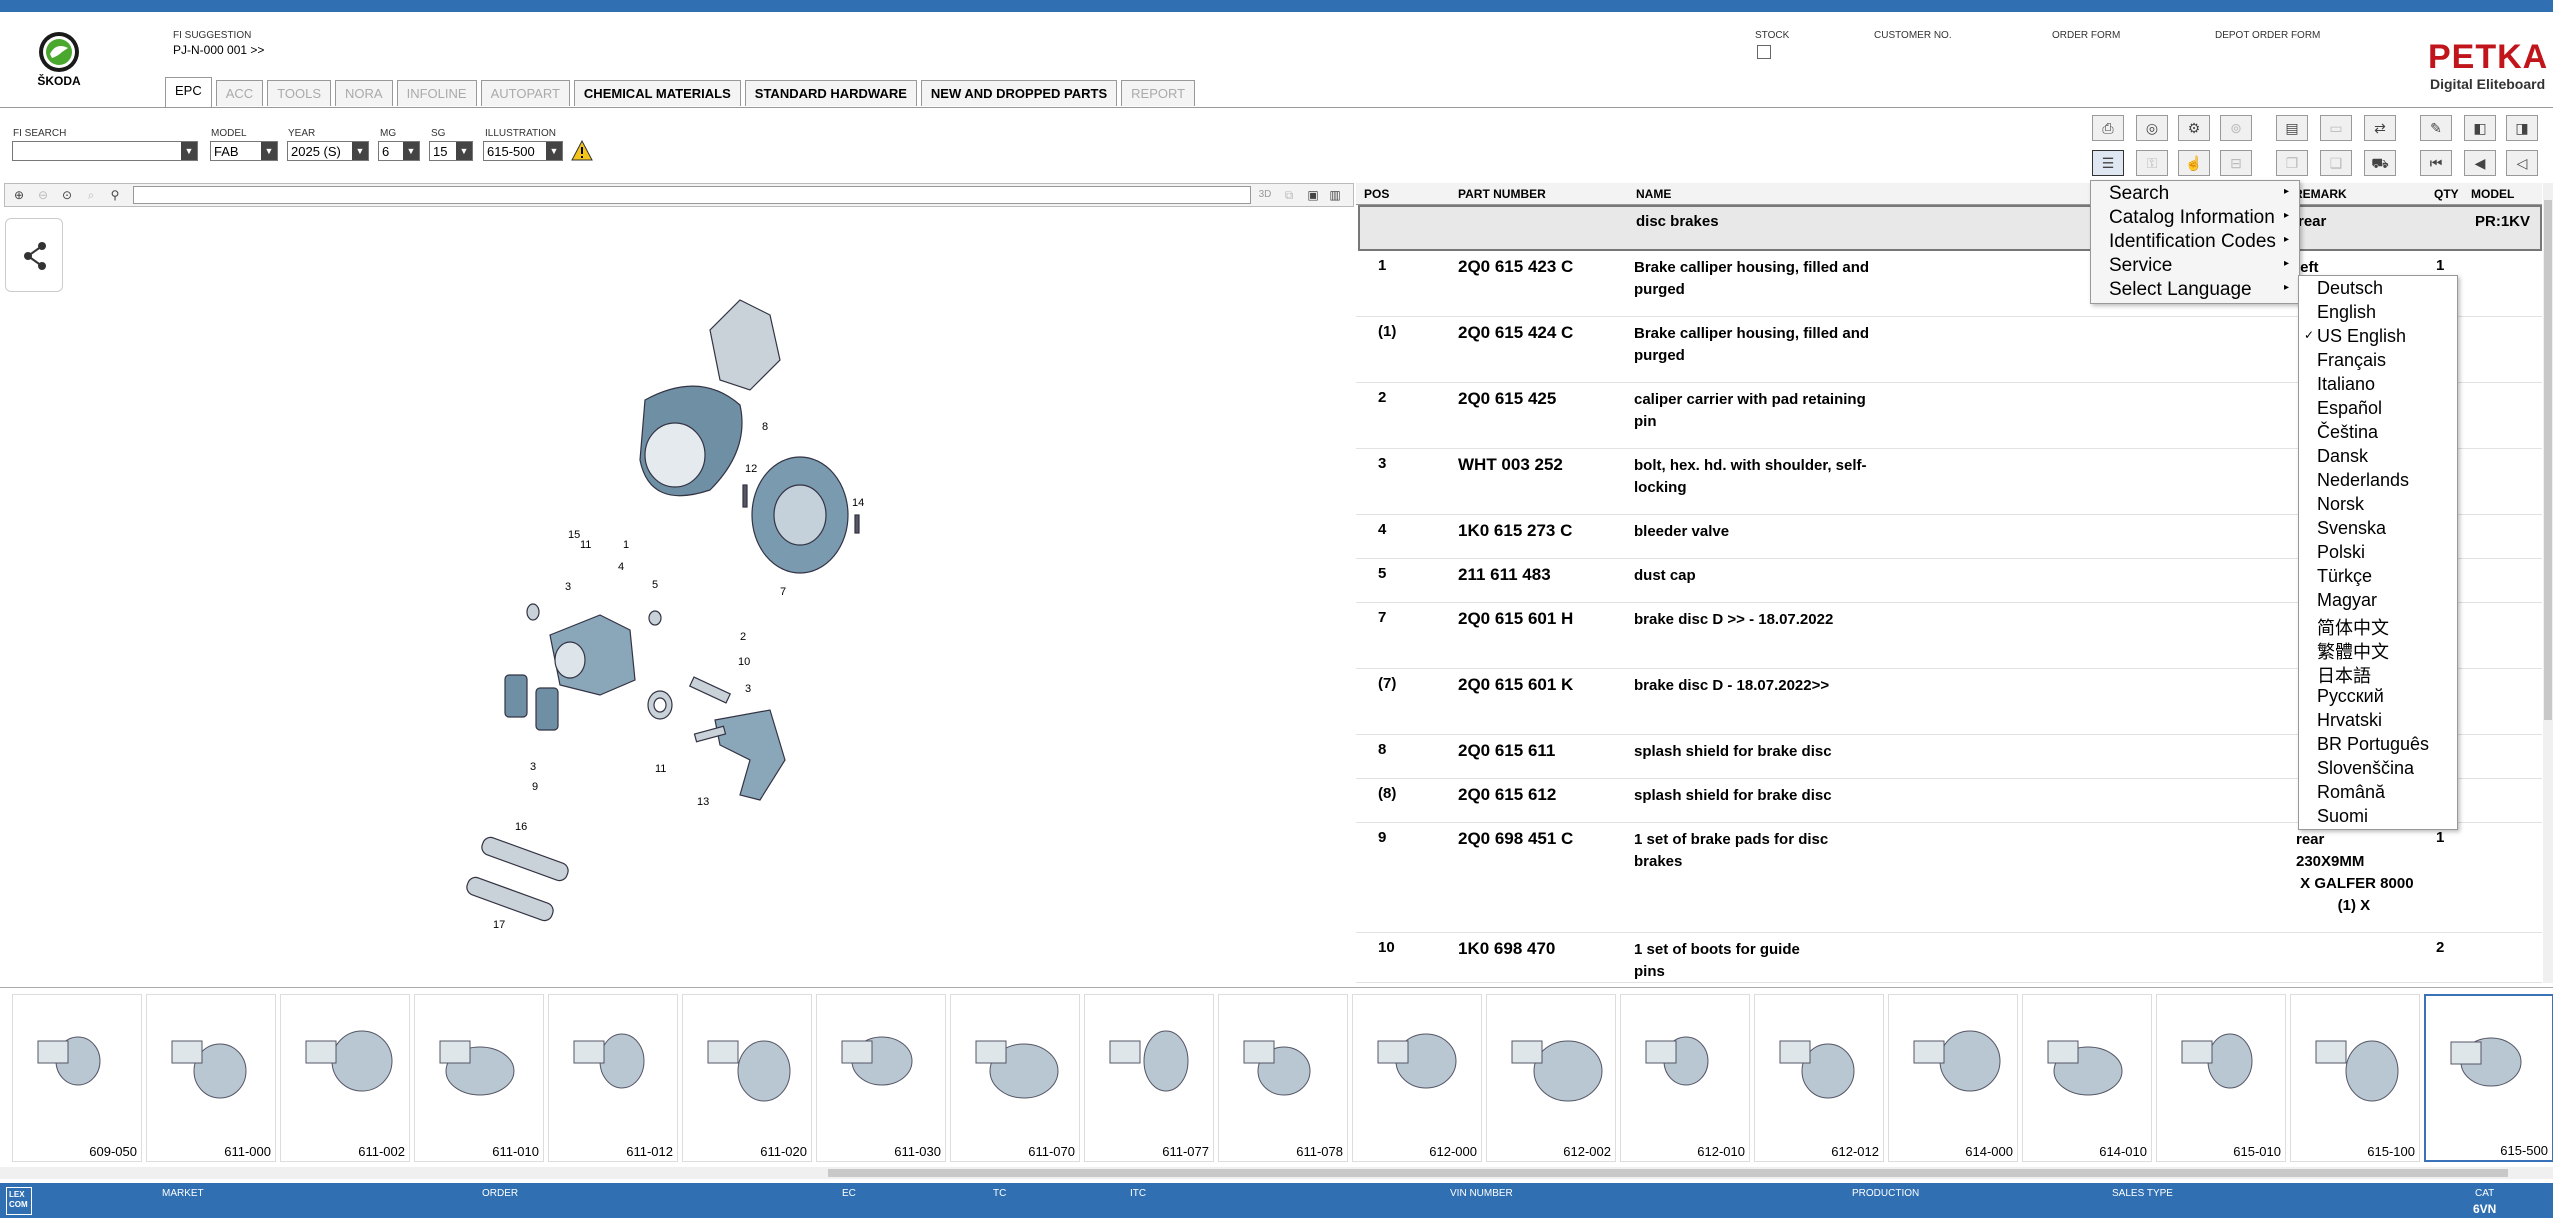  What do you see at coordinates (2108, 163) in the screenshot?
I see `menu-icon: ☰` at bounding box center [2108, 163].